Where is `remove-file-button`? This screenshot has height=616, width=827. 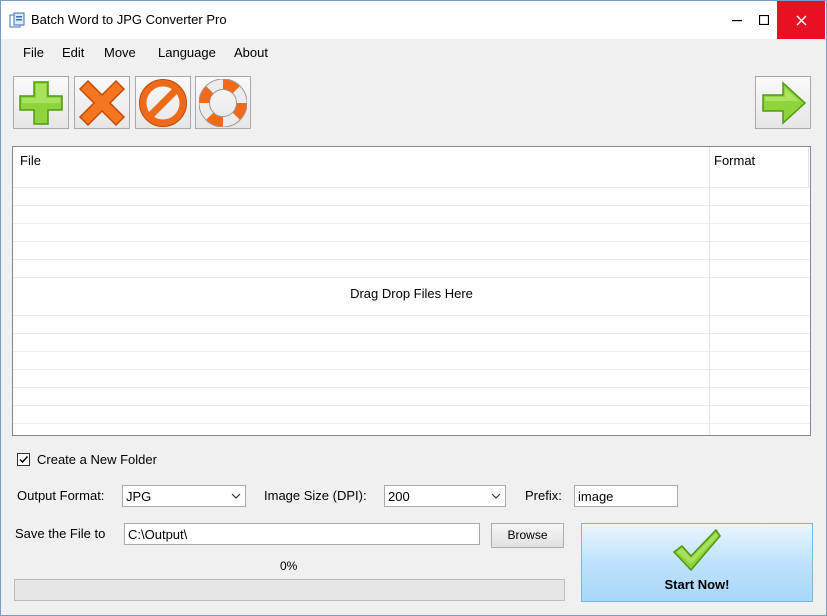 remove-file-button is located at coordinates (102, 102).